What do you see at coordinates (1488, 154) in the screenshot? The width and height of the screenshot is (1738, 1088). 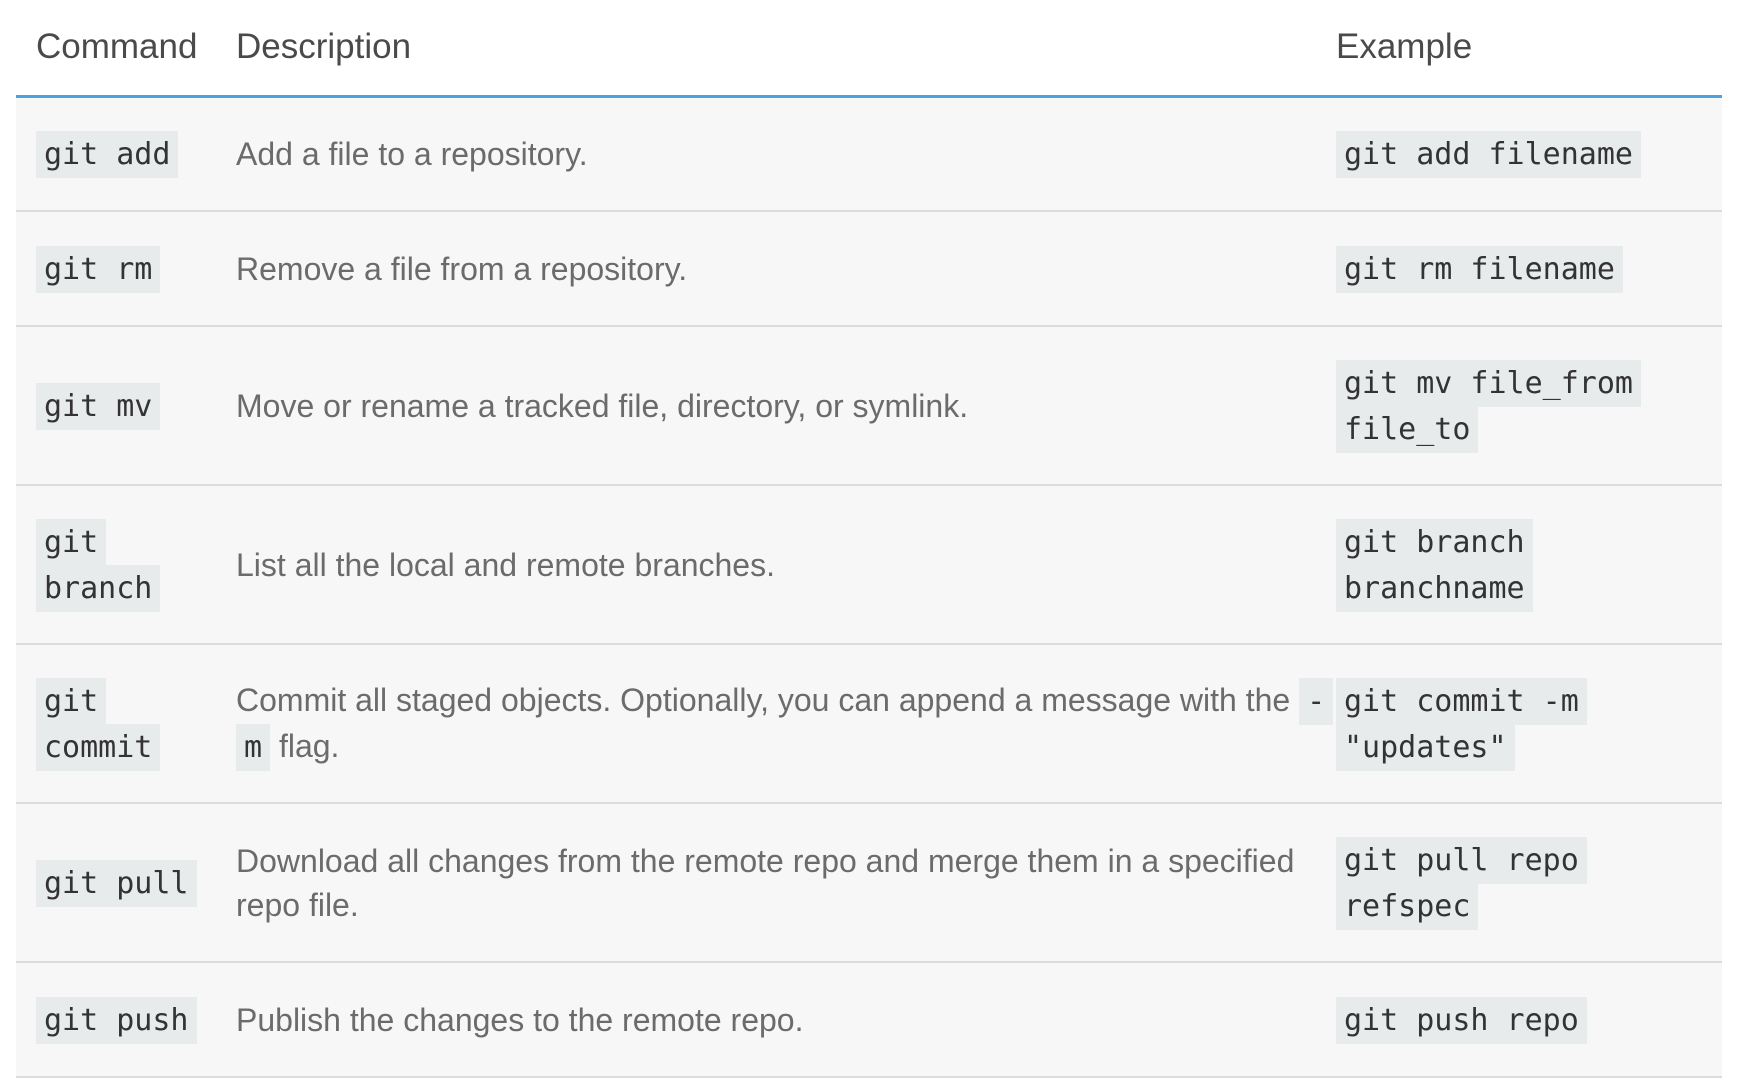 I see `example-code: git add filename` at bounding box center [1488, 154].